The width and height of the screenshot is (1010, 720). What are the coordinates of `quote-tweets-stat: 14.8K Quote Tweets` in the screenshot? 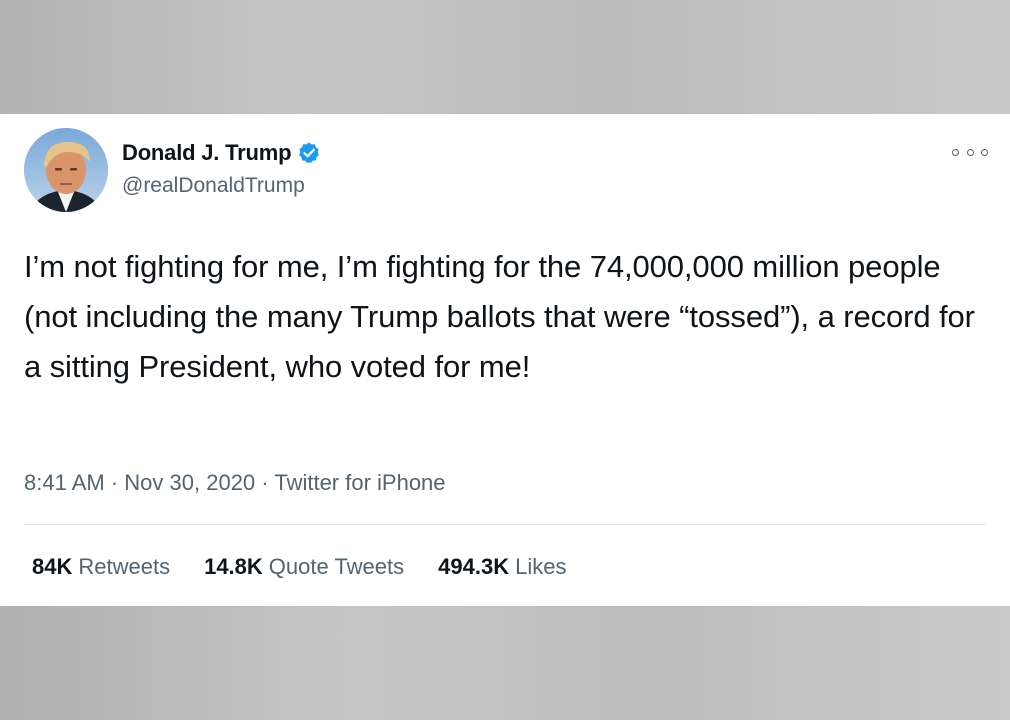 It's located at (304, 567).